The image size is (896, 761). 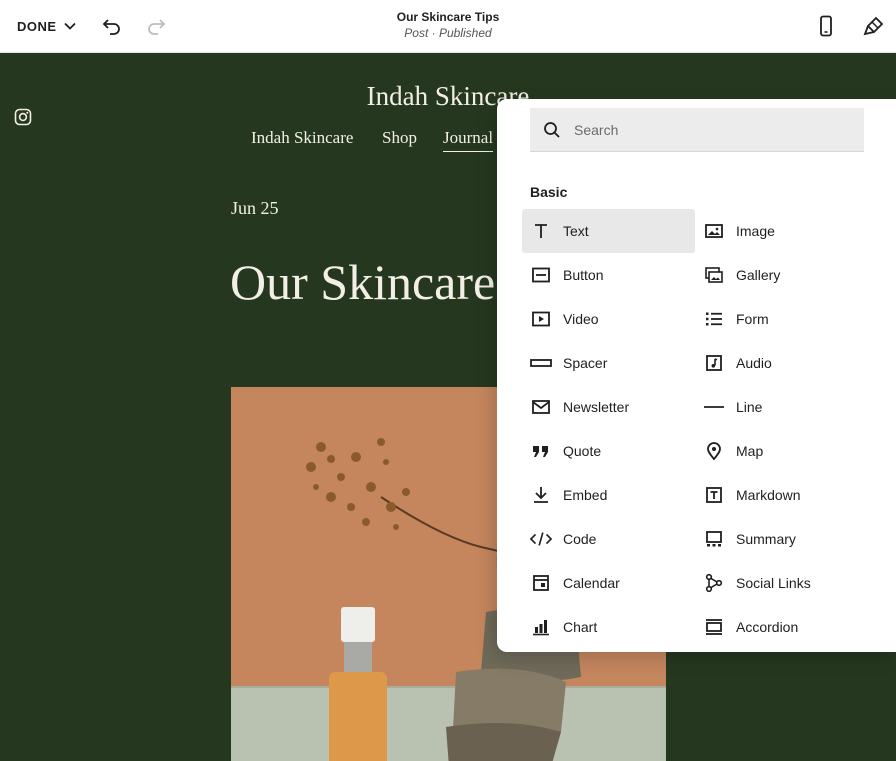 What do you see at coordinates (714, 539) in the screenshot?
I see `summary-icon` at bounding box center [714, 539].